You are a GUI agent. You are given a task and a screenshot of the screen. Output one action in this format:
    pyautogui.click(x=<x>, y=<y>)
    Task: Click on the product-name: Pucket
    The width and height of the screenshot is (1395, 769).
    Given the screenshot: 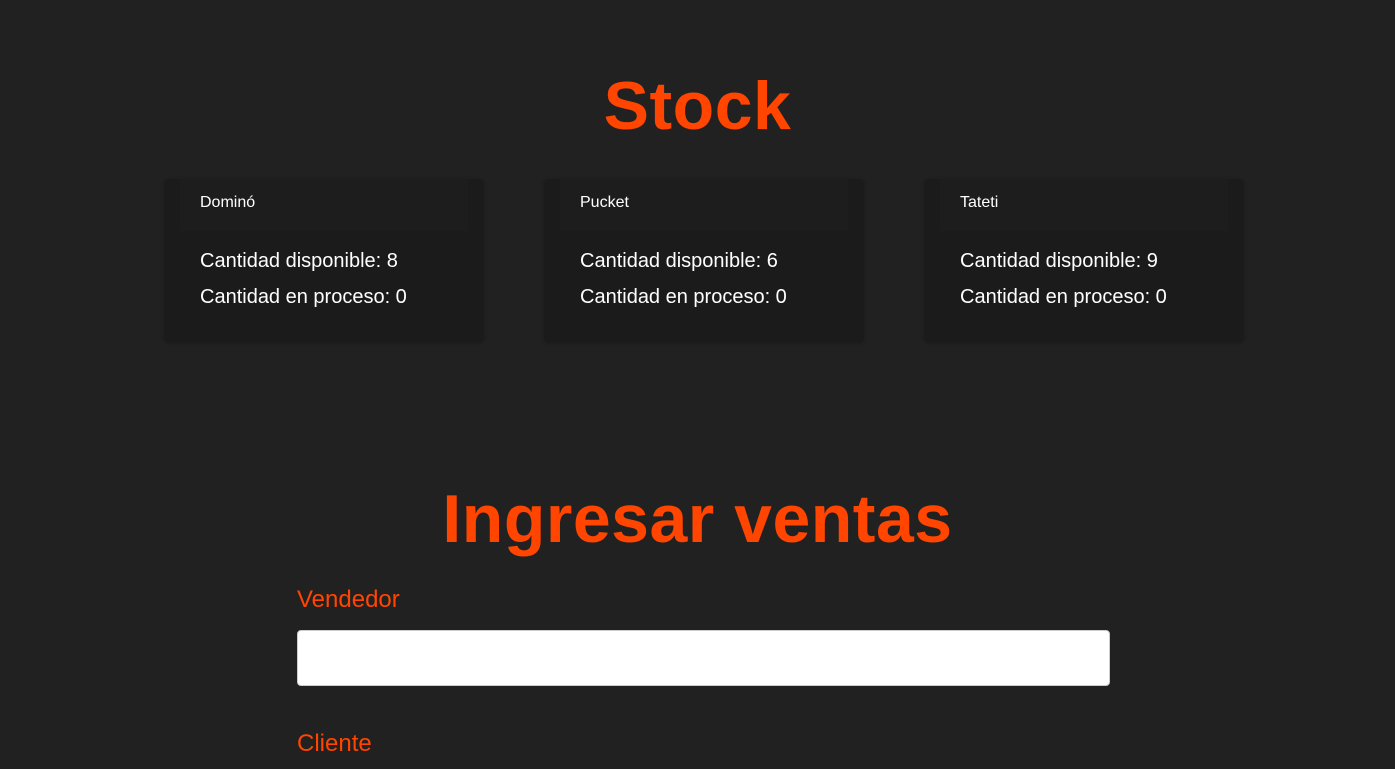 What is the action you would take?
    pyautogui.click(x=604, y=202)
    